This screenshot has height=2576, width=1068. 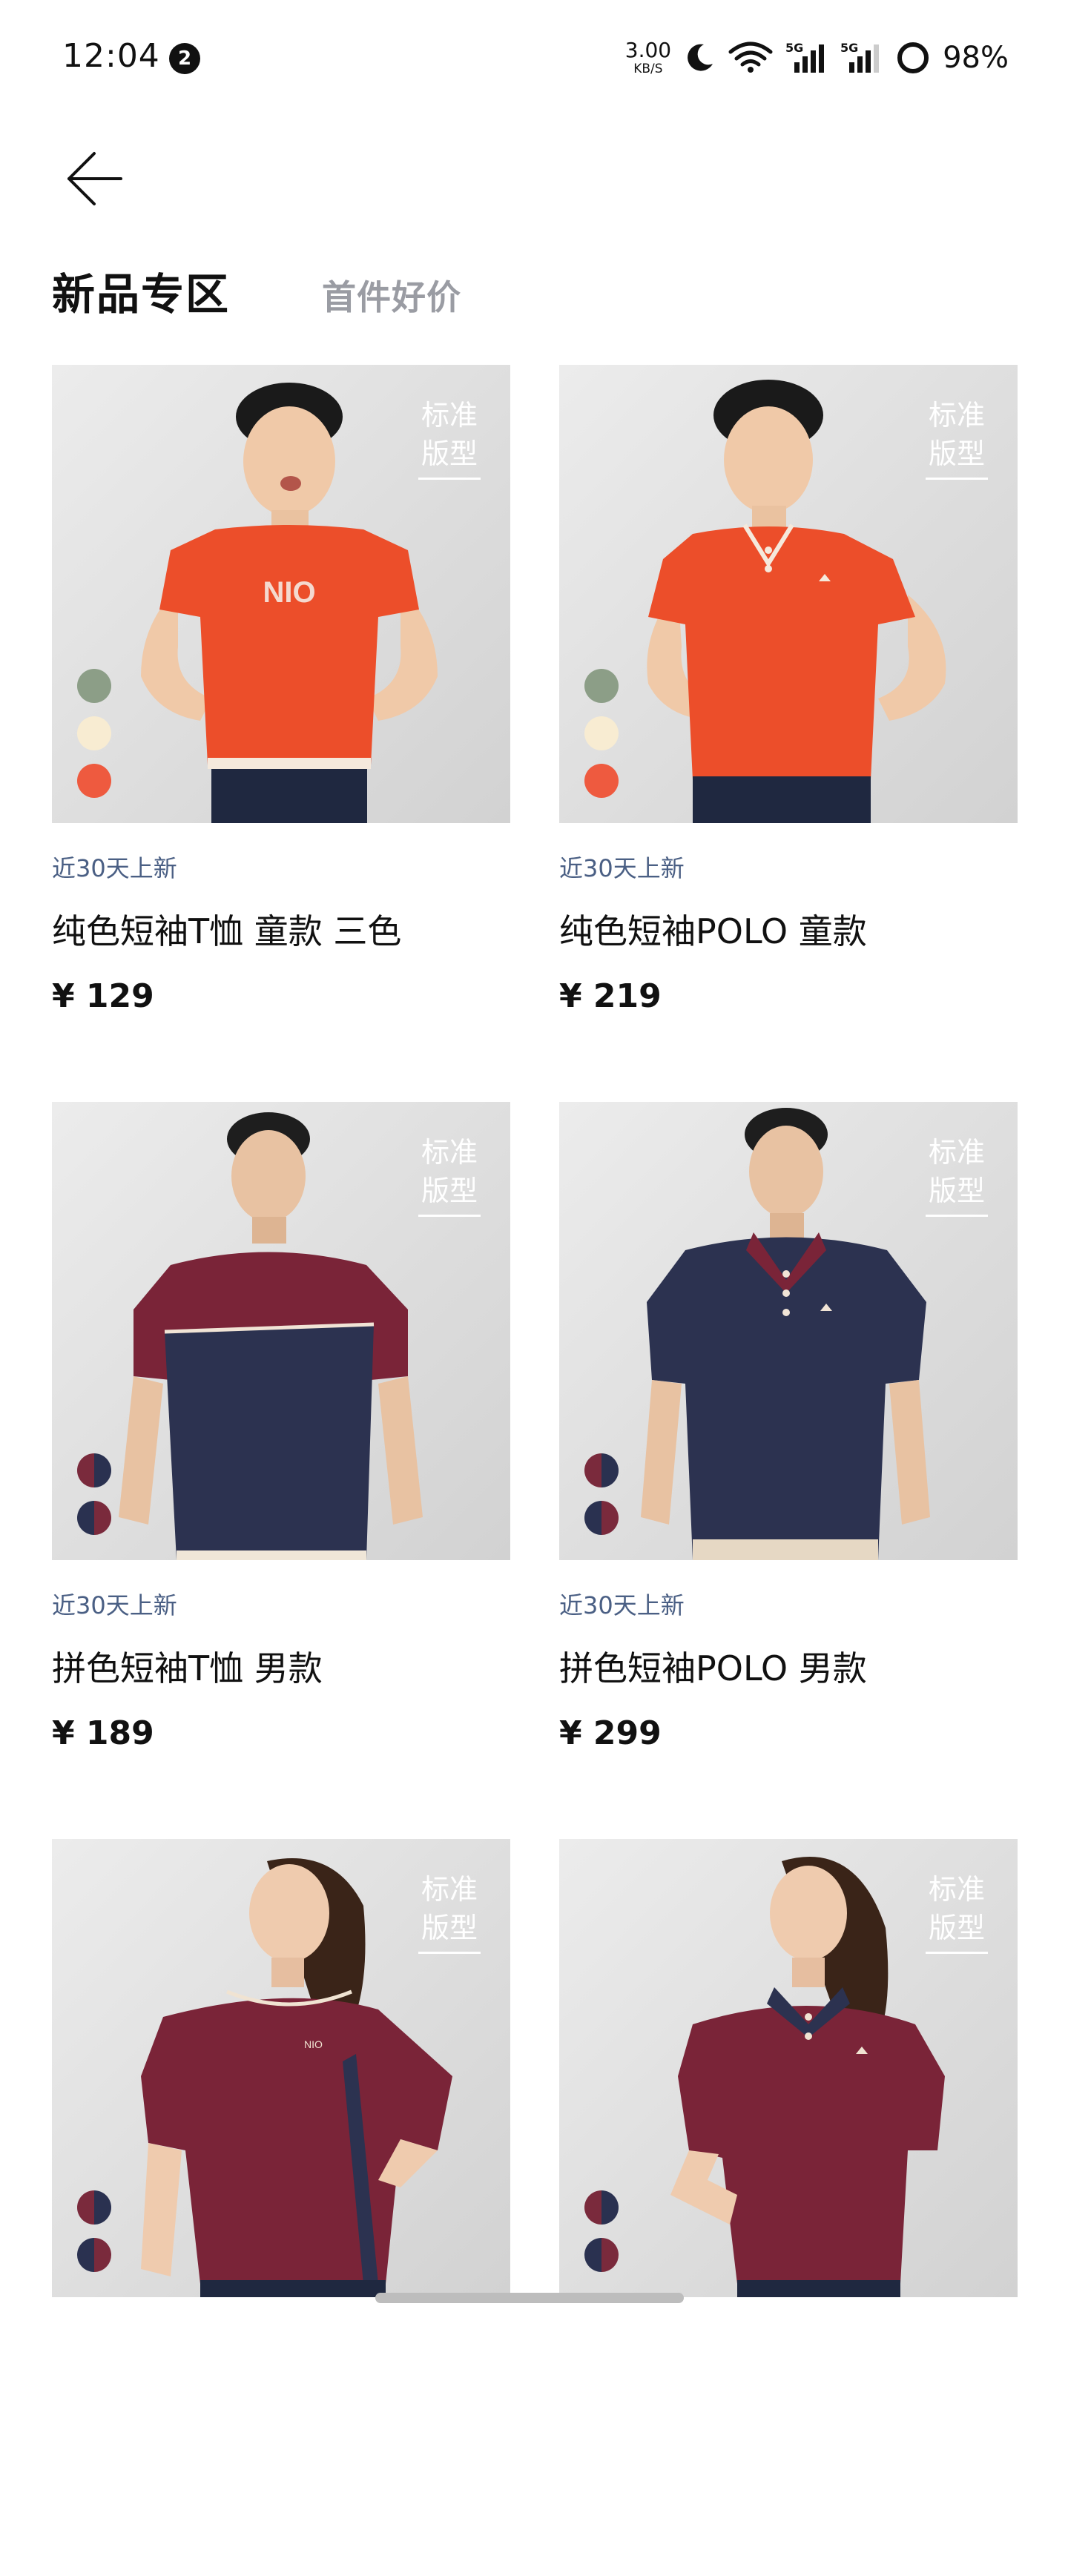 I want to click on status-time: 12:04, so click(x=111, y=56).